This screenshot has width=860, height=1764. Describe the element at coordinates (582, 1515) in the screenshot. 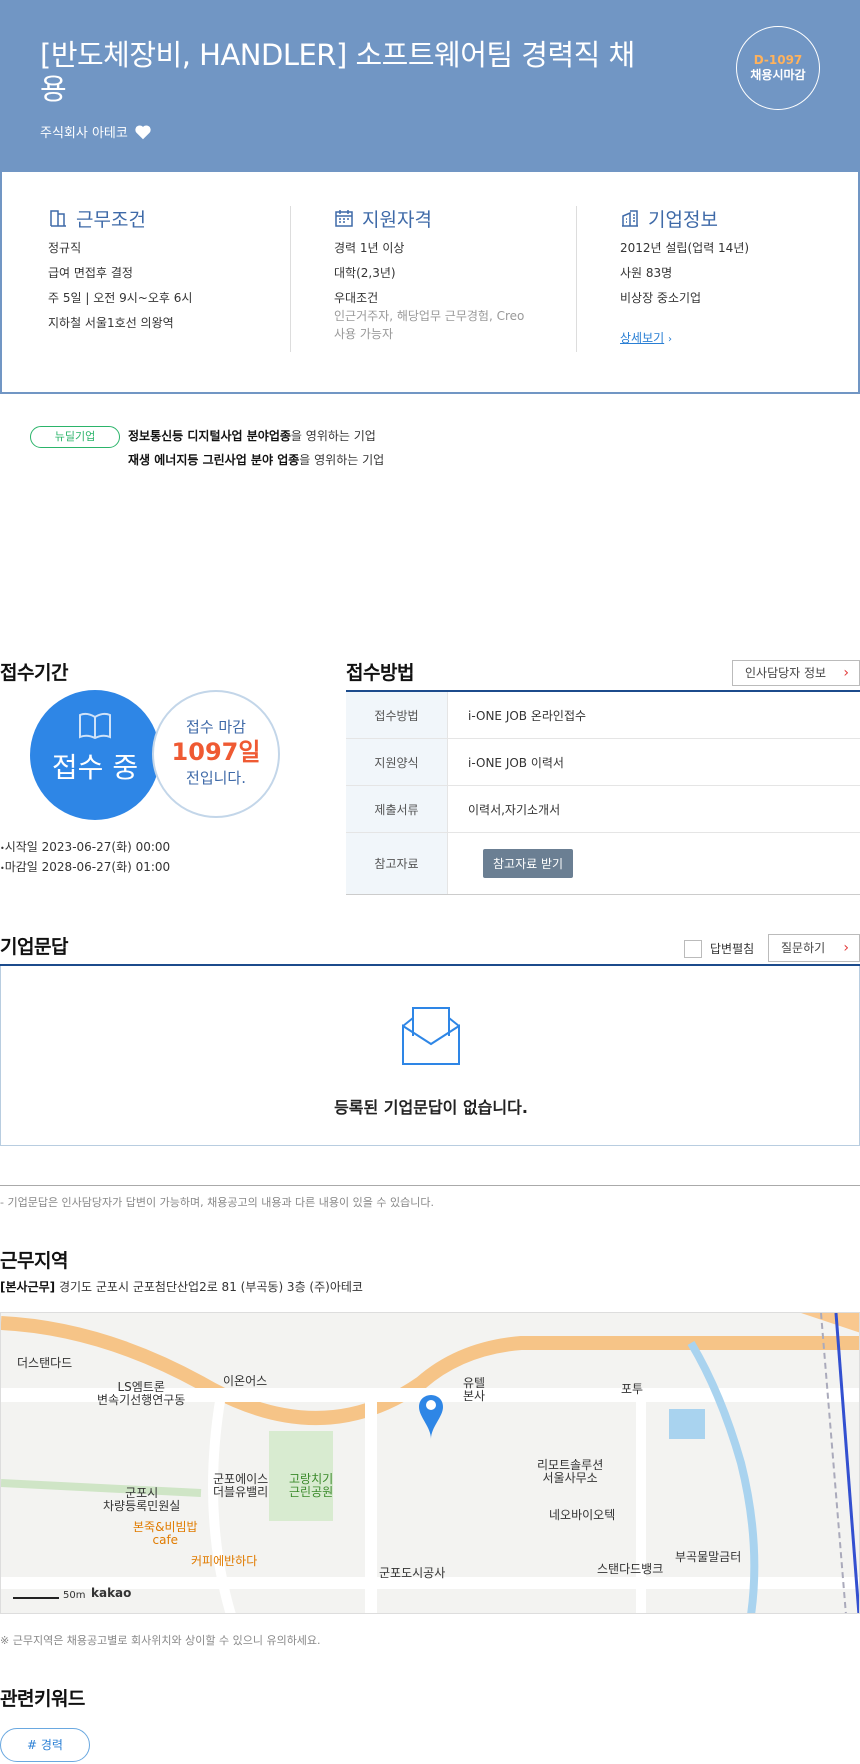

I see `map-label: 네오바이오텍` at that location.